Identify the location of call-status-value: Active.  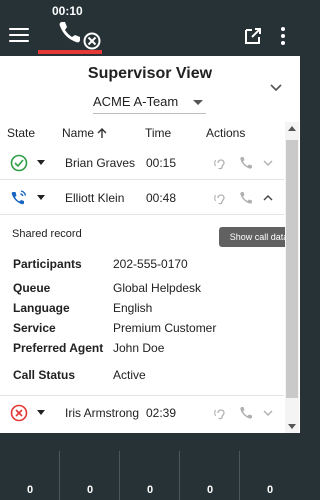
(129, 375).